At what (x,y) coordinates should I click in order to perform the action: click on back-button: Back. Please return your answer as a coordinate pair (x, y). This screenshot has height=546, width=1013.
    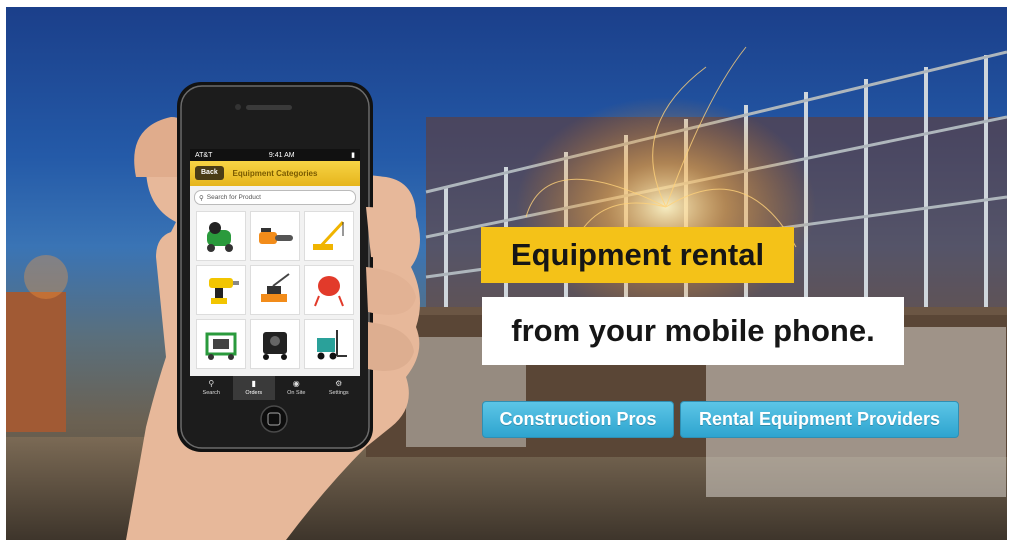
    Looking at the image, I should click on (209, 173).